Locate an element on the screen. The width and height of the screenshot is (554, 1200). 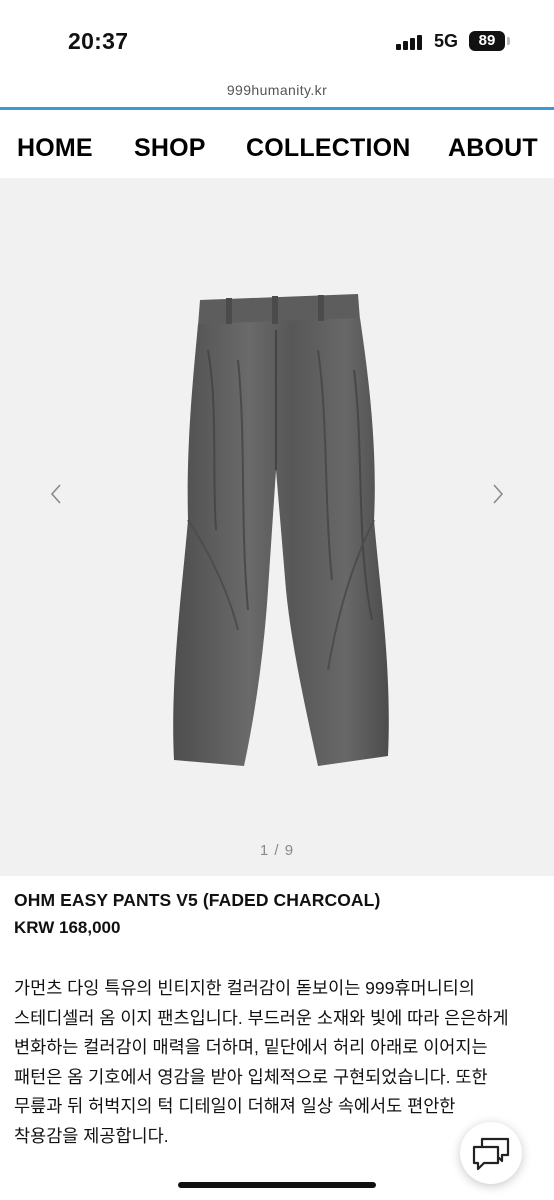
product-price: KRW 168,000 is located at coordinates (67, 927).